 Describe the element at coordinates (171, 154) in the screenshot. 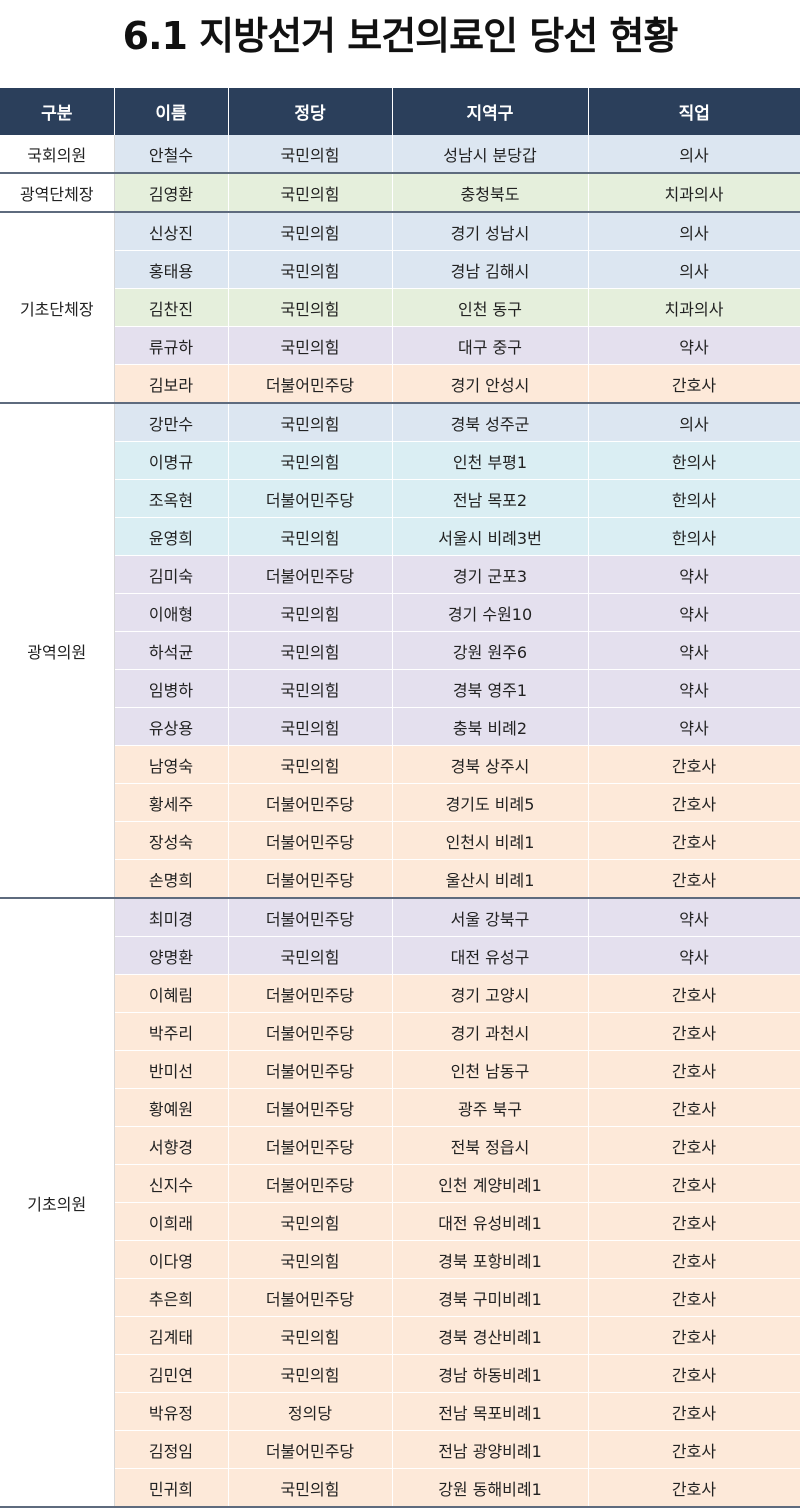

I see `name-cell: 안철수` at that location.